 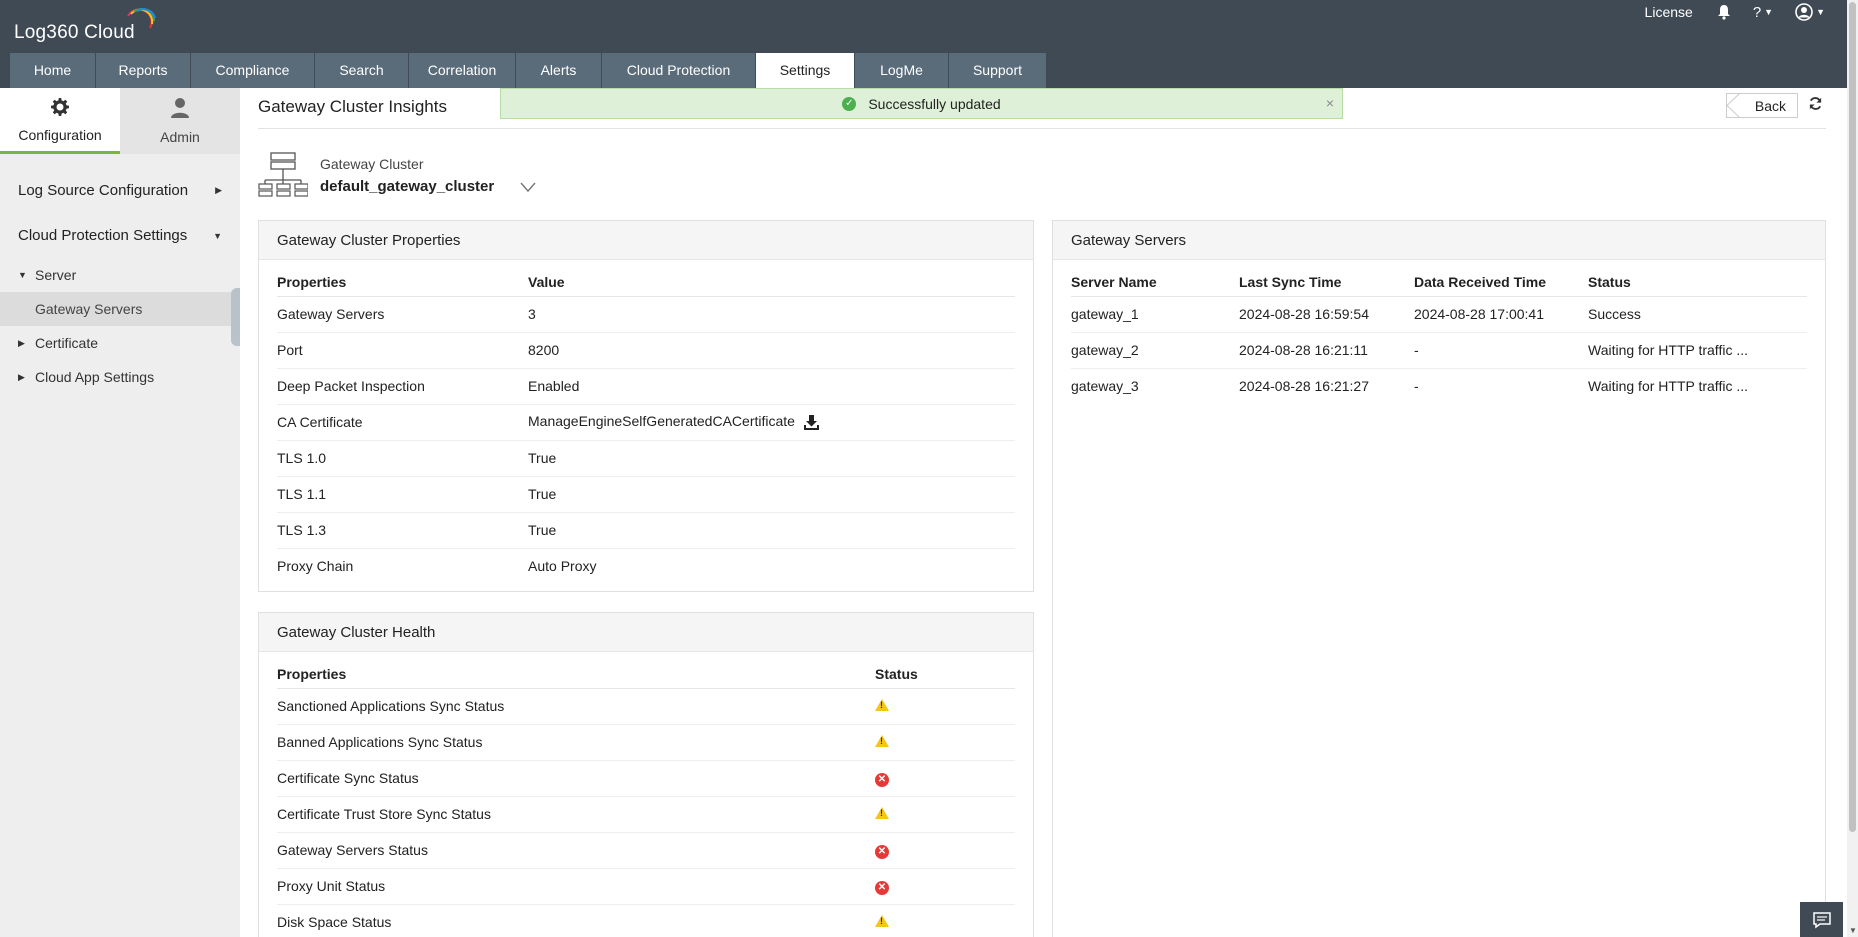 I want to click on refresh-icon, so click(x=1815, y=106).